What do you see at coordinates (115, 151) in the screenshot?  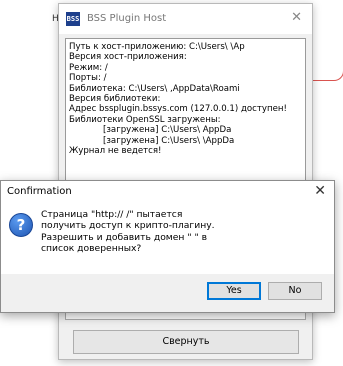 I see `log-line: Журнал не ведется!` at bounding box center [115, 151].